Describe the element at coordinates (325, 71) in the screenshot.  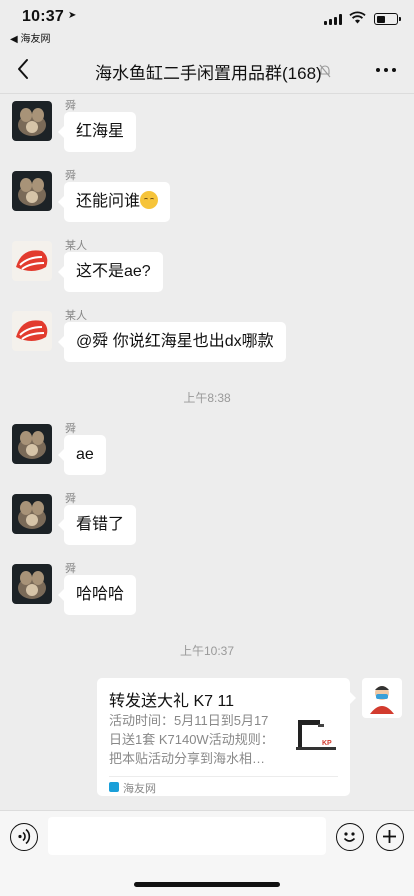
I see `mute-bell-icon` at that location.